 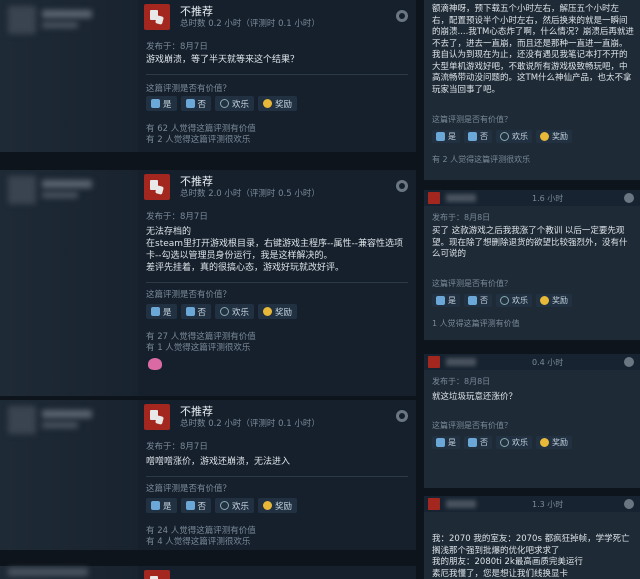 What do you see at coordinates (177, 447) in the screenshot?
I see `posted-date: 发布于：8月7日` at bounding box center [177, 447].